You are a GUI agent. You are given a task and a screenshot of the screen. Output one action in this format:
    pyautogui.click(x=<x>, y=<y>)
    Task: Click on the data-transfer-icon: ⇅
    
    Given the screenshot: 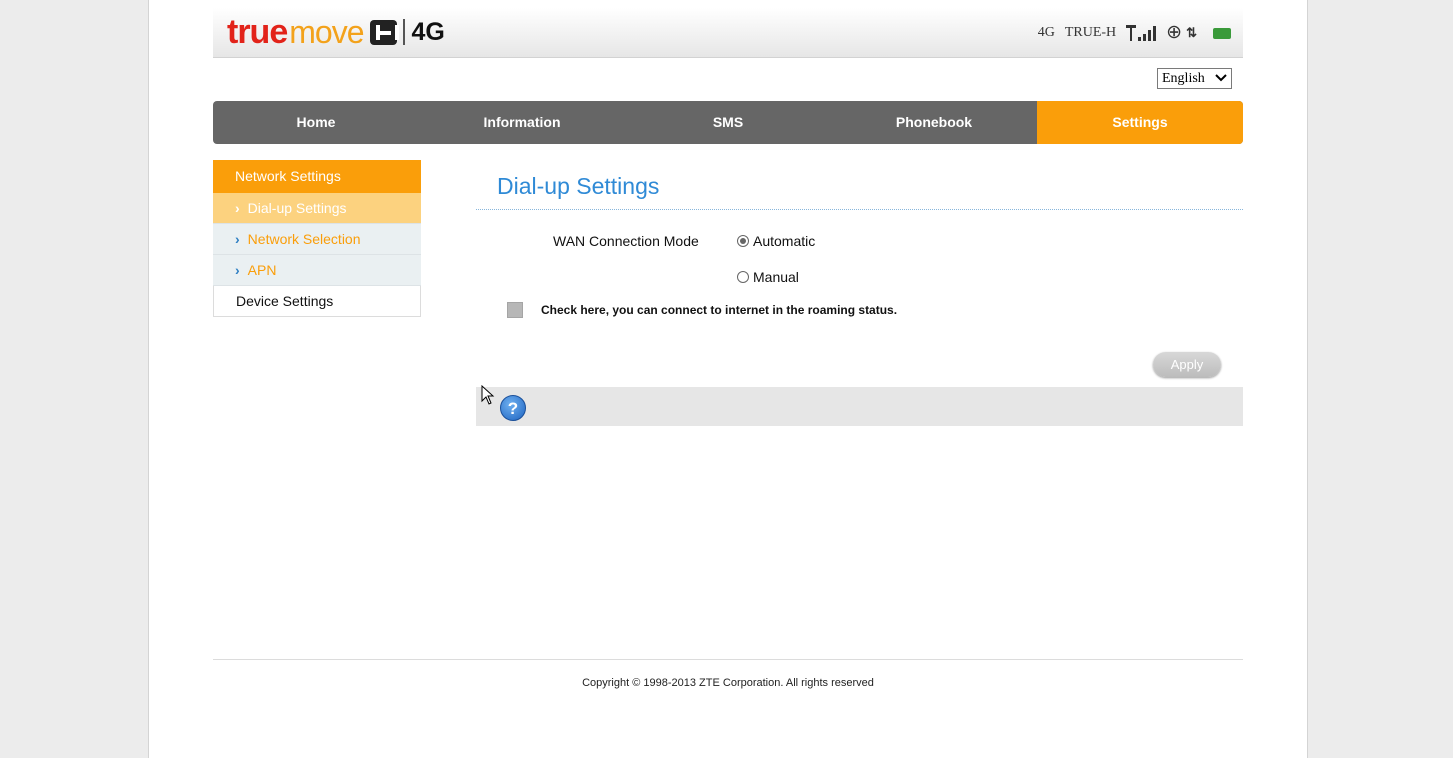 What is the action you would take?
    pyautogui.click(x=1191, y=32)
    